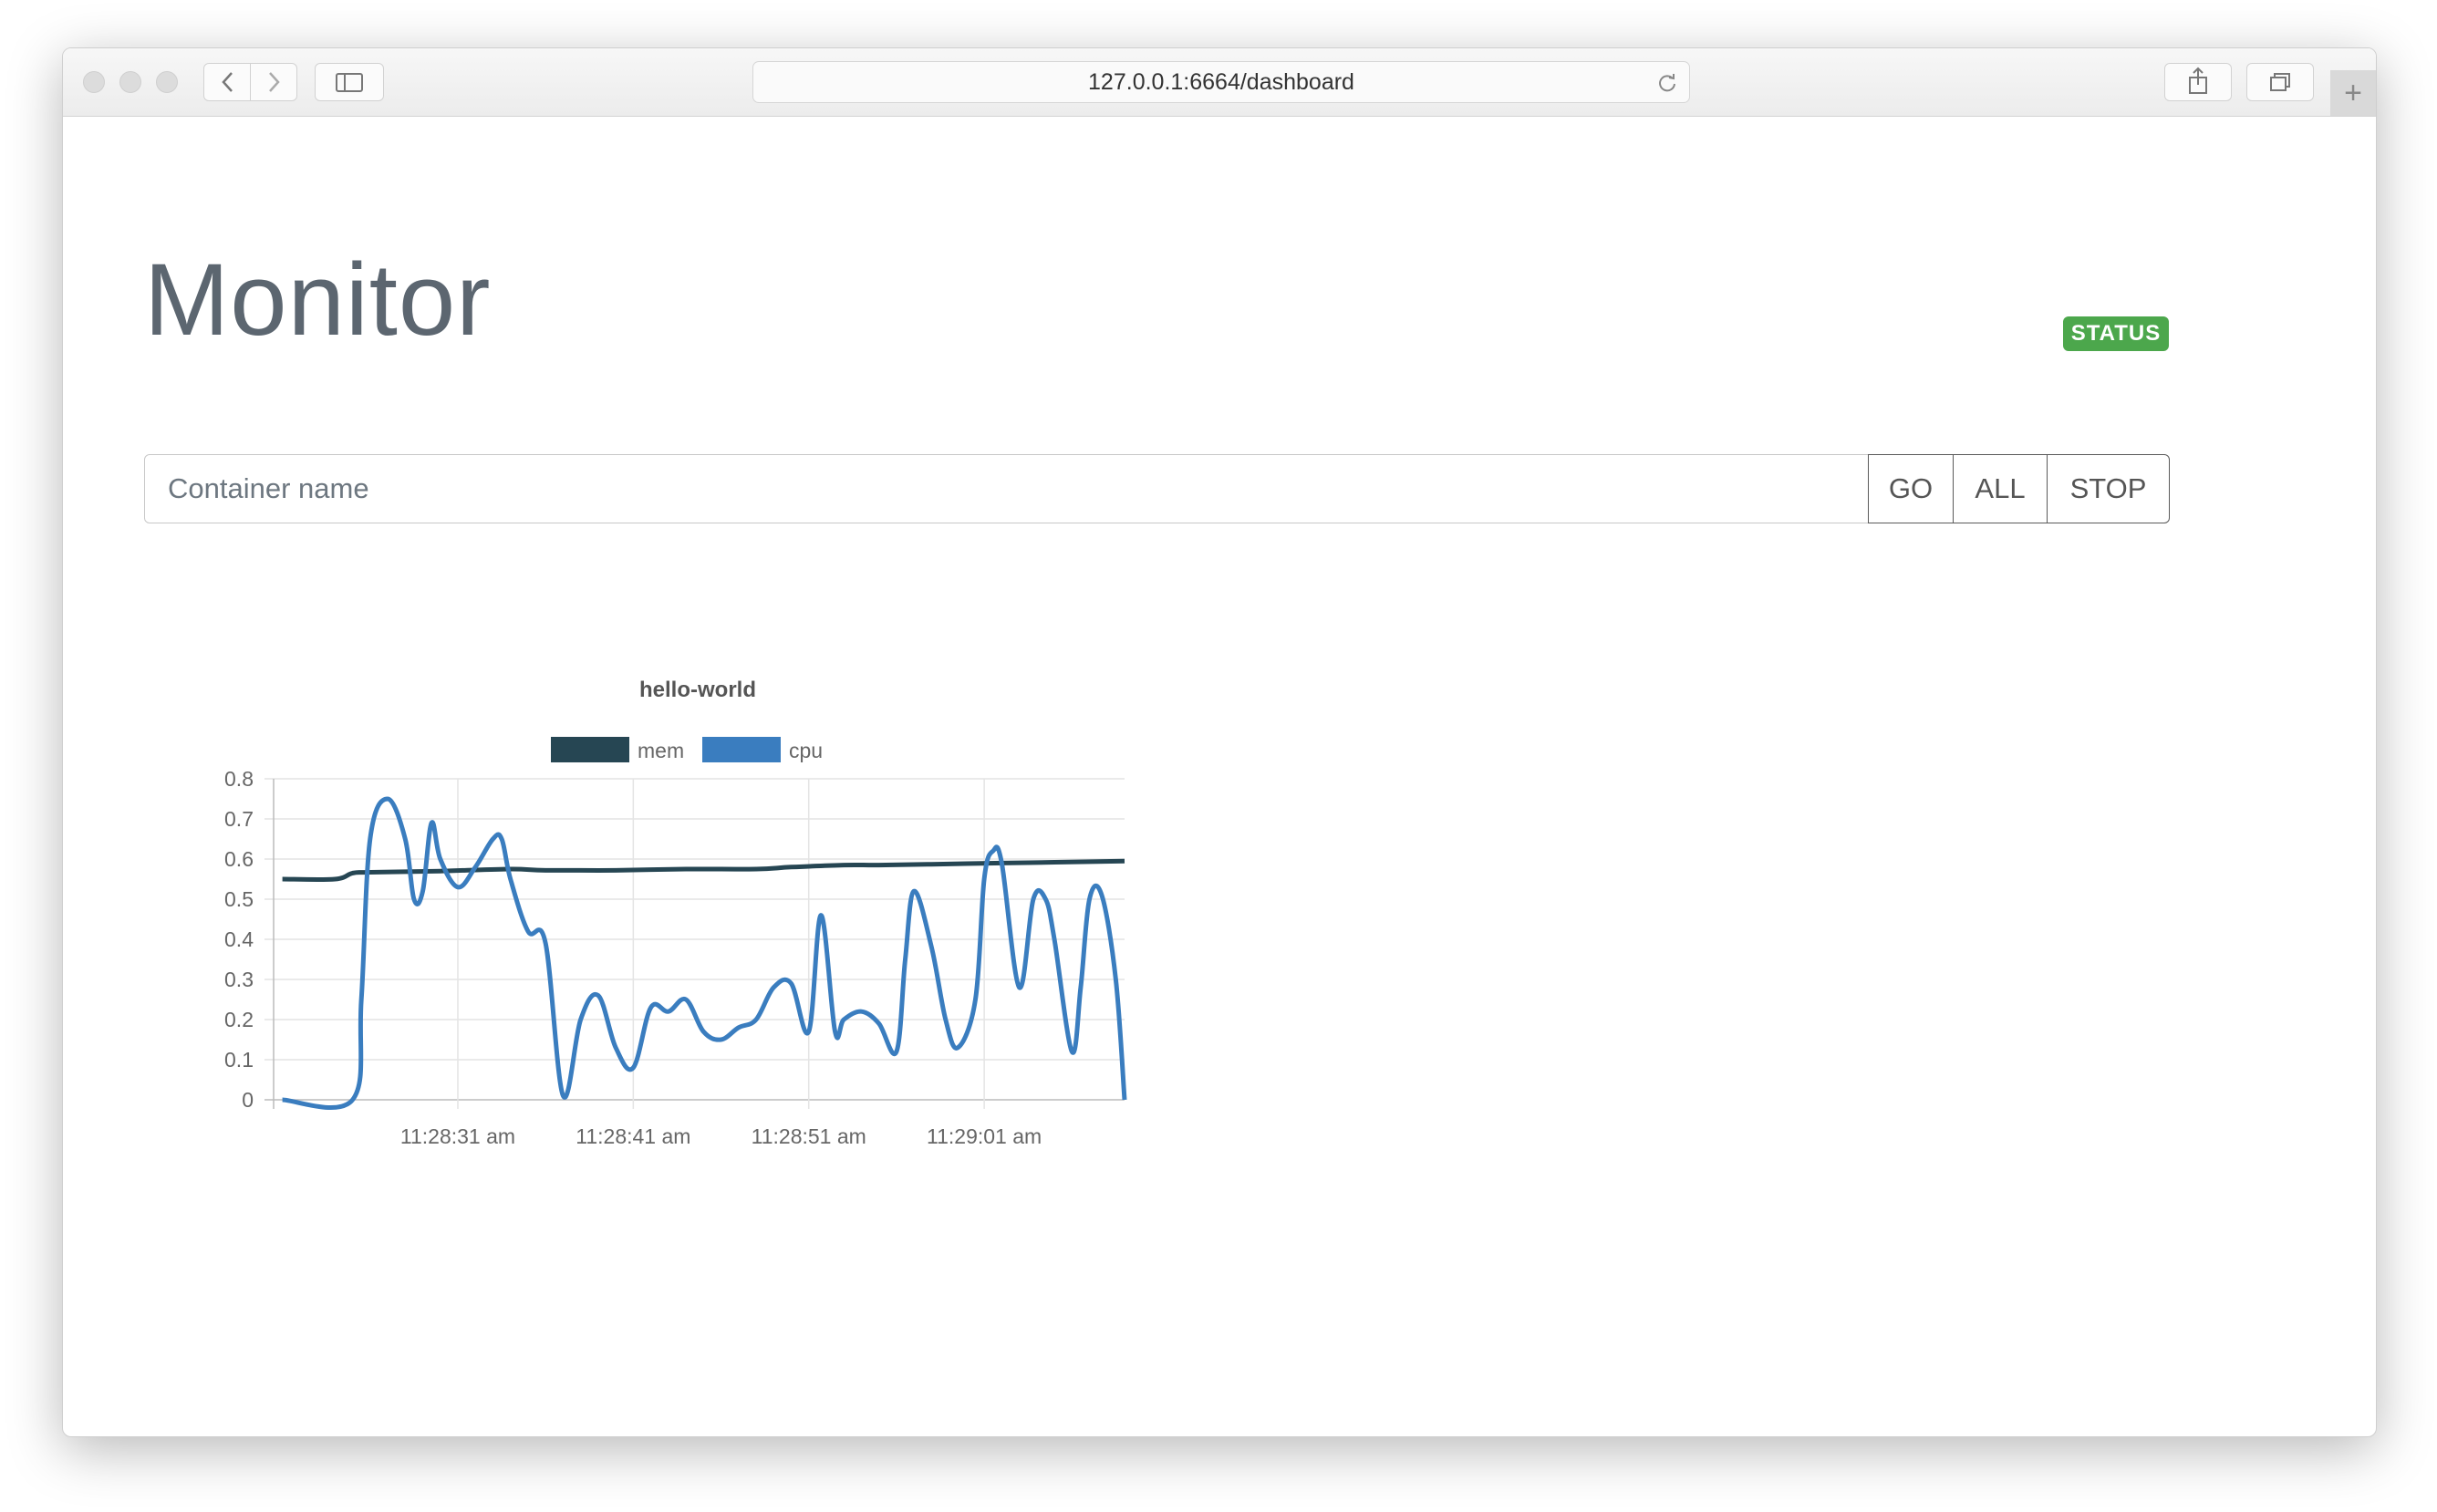 This screenshot has height=1512, width=2437. What do you see at coordinates (239, 979) in the screenshot?
I see `y-tick-label: 0.3` at bounding box center [239, 979].